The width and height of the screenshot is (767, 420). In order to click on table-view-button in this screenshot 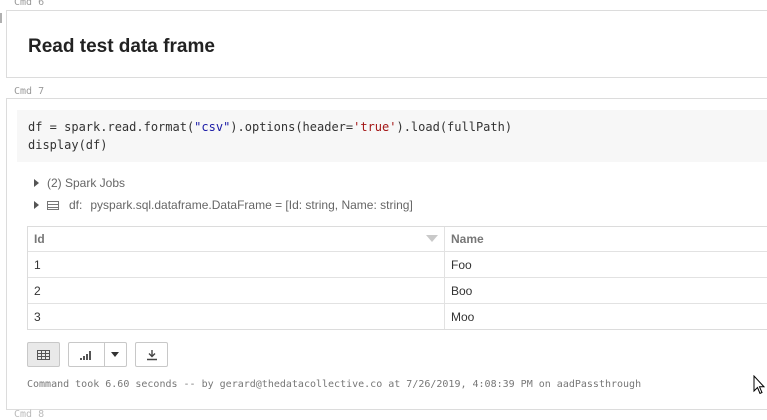, I will do `click(43, 354)`.